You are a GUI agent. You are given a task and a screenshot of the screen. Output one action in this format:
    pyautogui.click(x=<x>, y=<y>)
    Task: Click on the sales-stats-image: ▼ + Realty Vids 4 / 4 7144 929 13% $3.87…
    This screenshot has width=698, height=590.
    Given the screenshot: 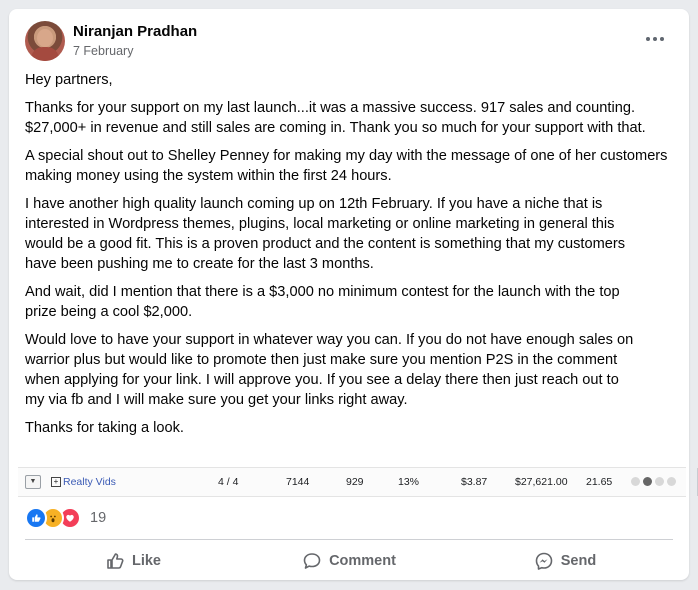 What is the action you would take?
    pyautogui.click(x=358, y=482)
    